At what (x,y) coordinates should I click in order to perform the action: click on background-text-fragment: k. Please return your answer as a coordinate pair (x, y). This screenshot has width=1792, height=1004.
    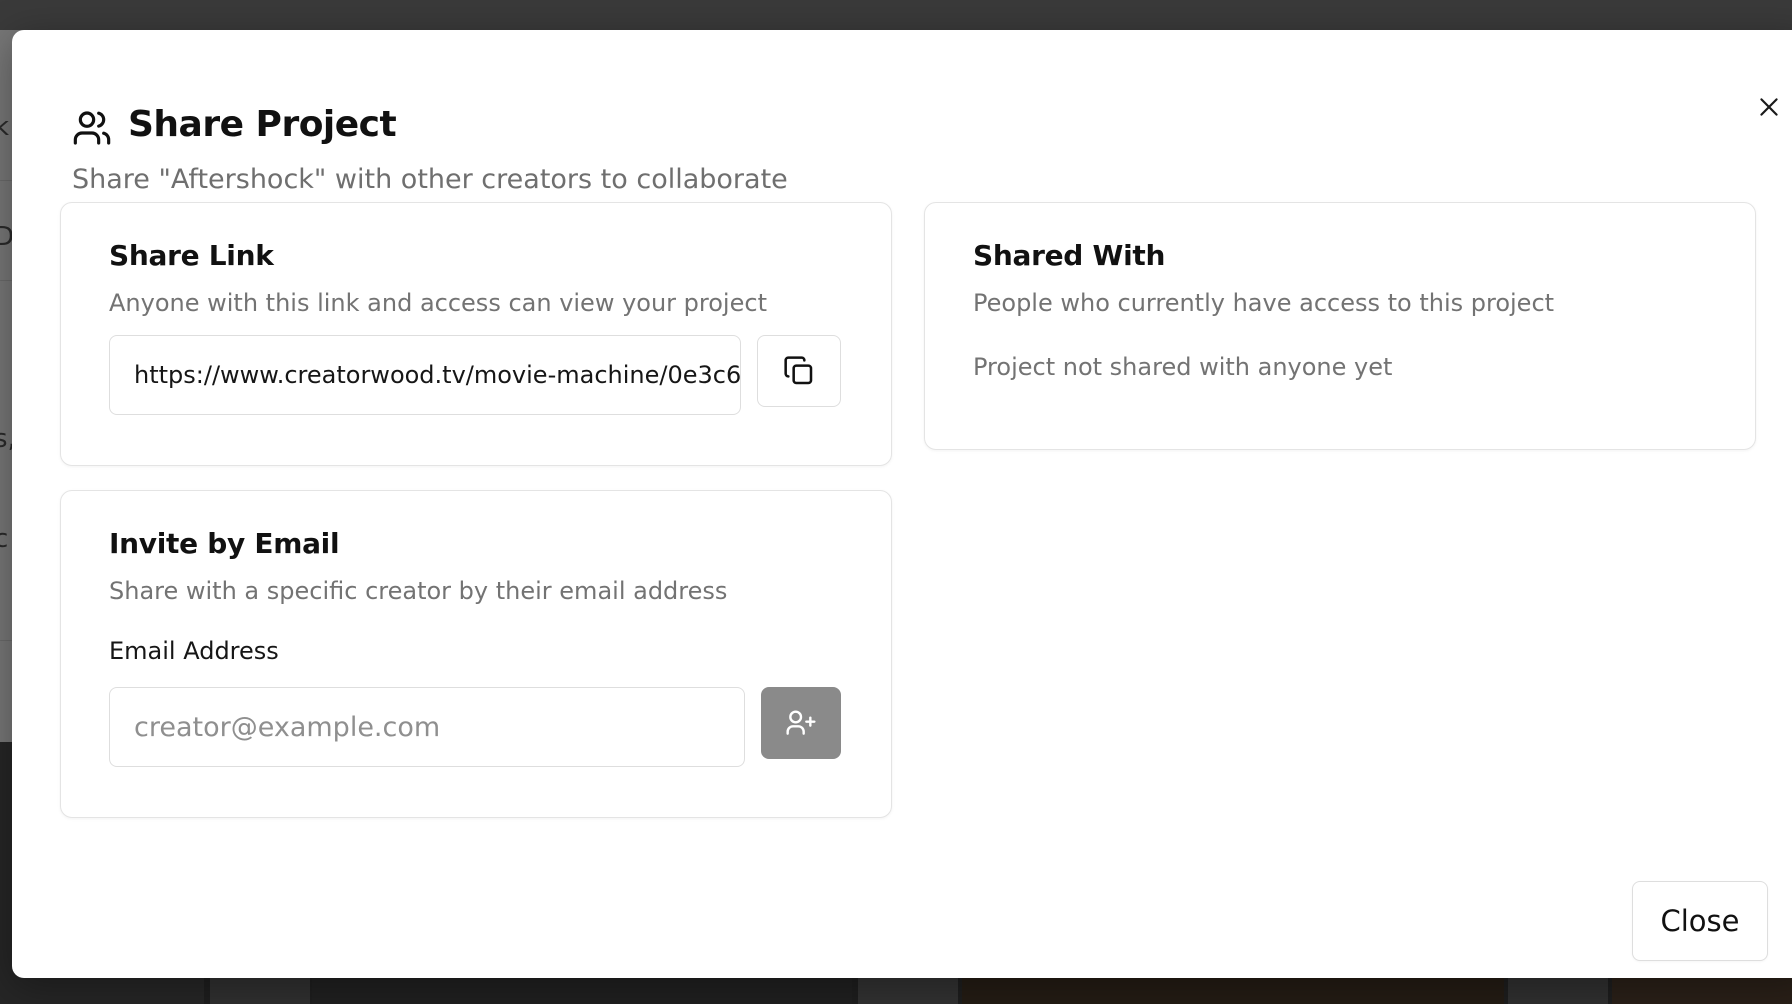
    Looking at the image, I should click on (5, 127).